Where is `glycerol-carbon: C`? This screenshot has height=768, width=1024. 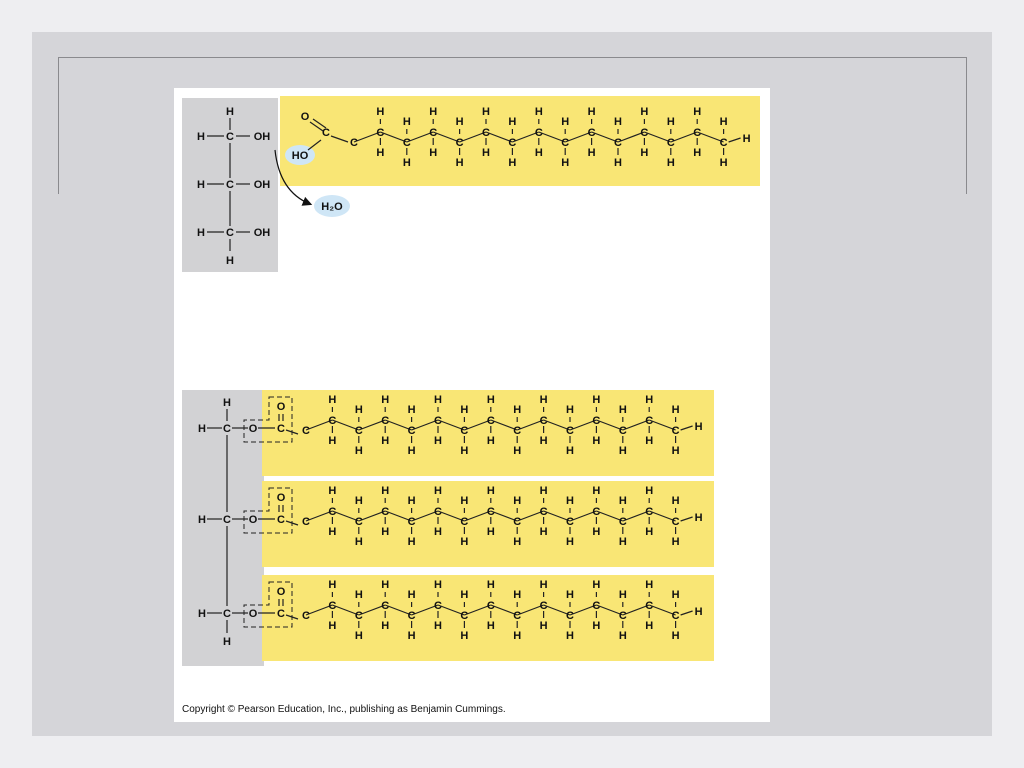 glycerol-carbon: C is located at coordinates (230, 185).